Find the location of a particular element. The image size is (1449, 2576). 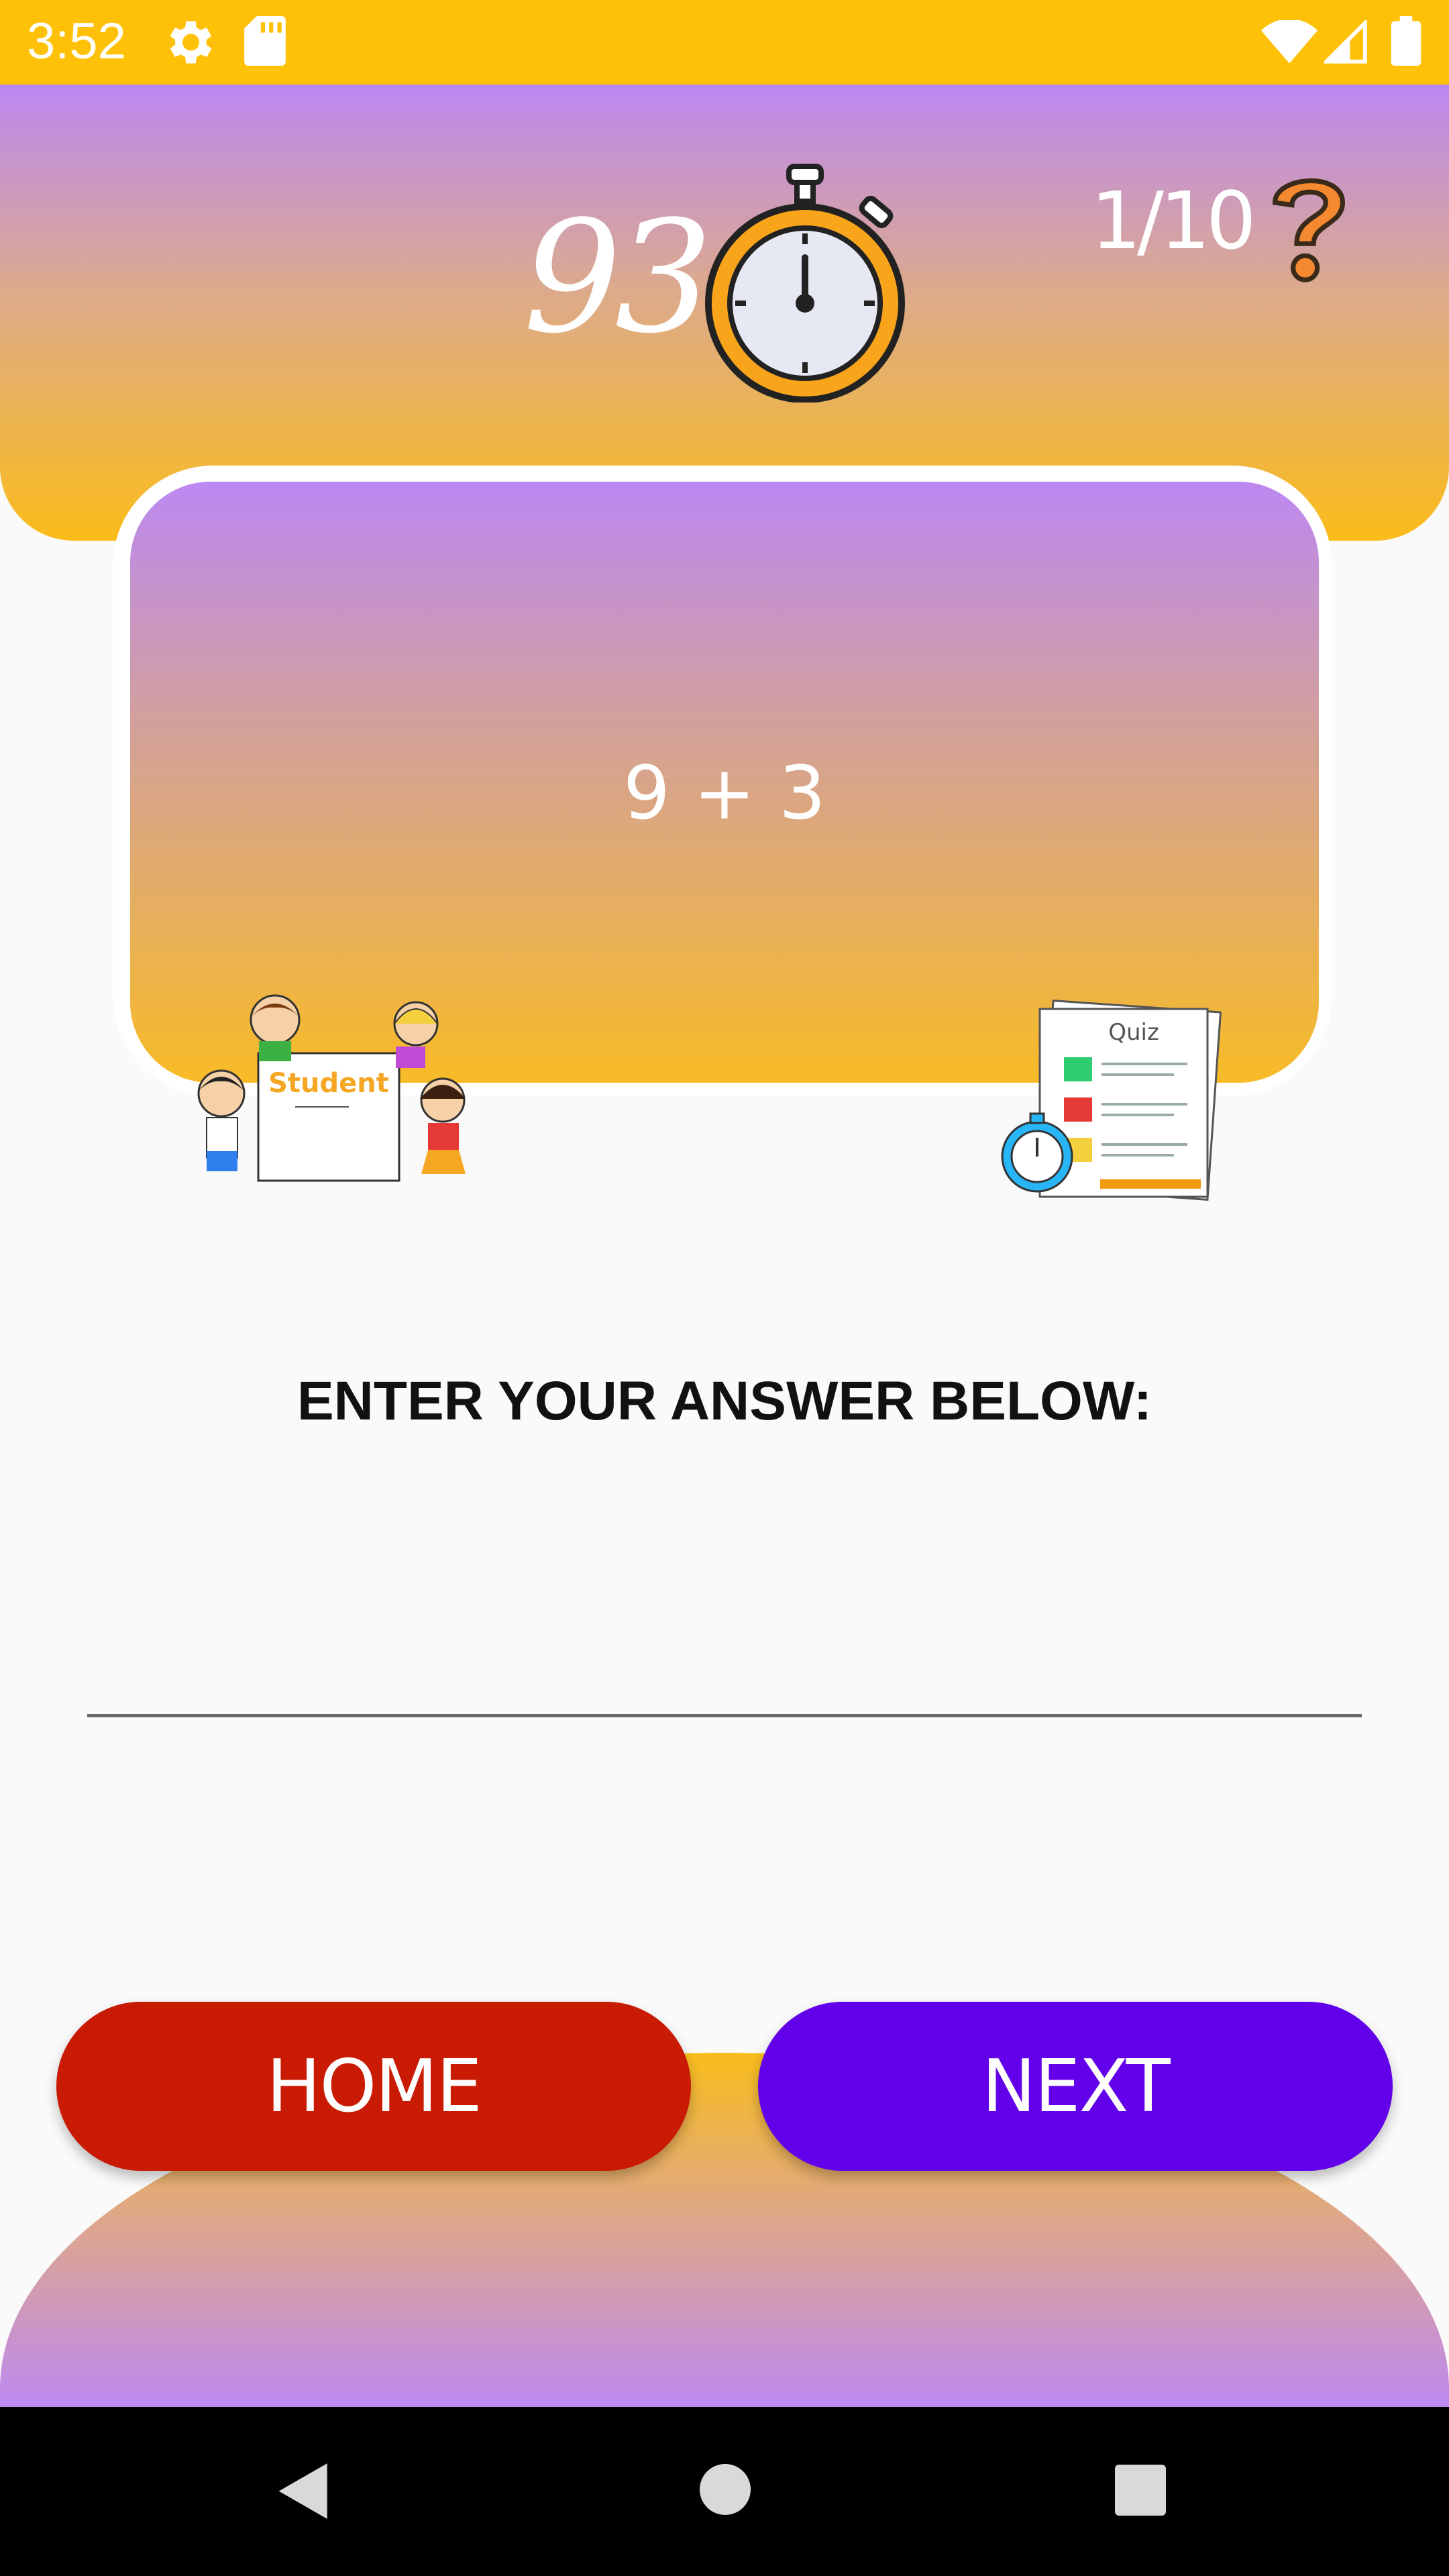

home-circle-icon is located at coordinates (725, 2489).